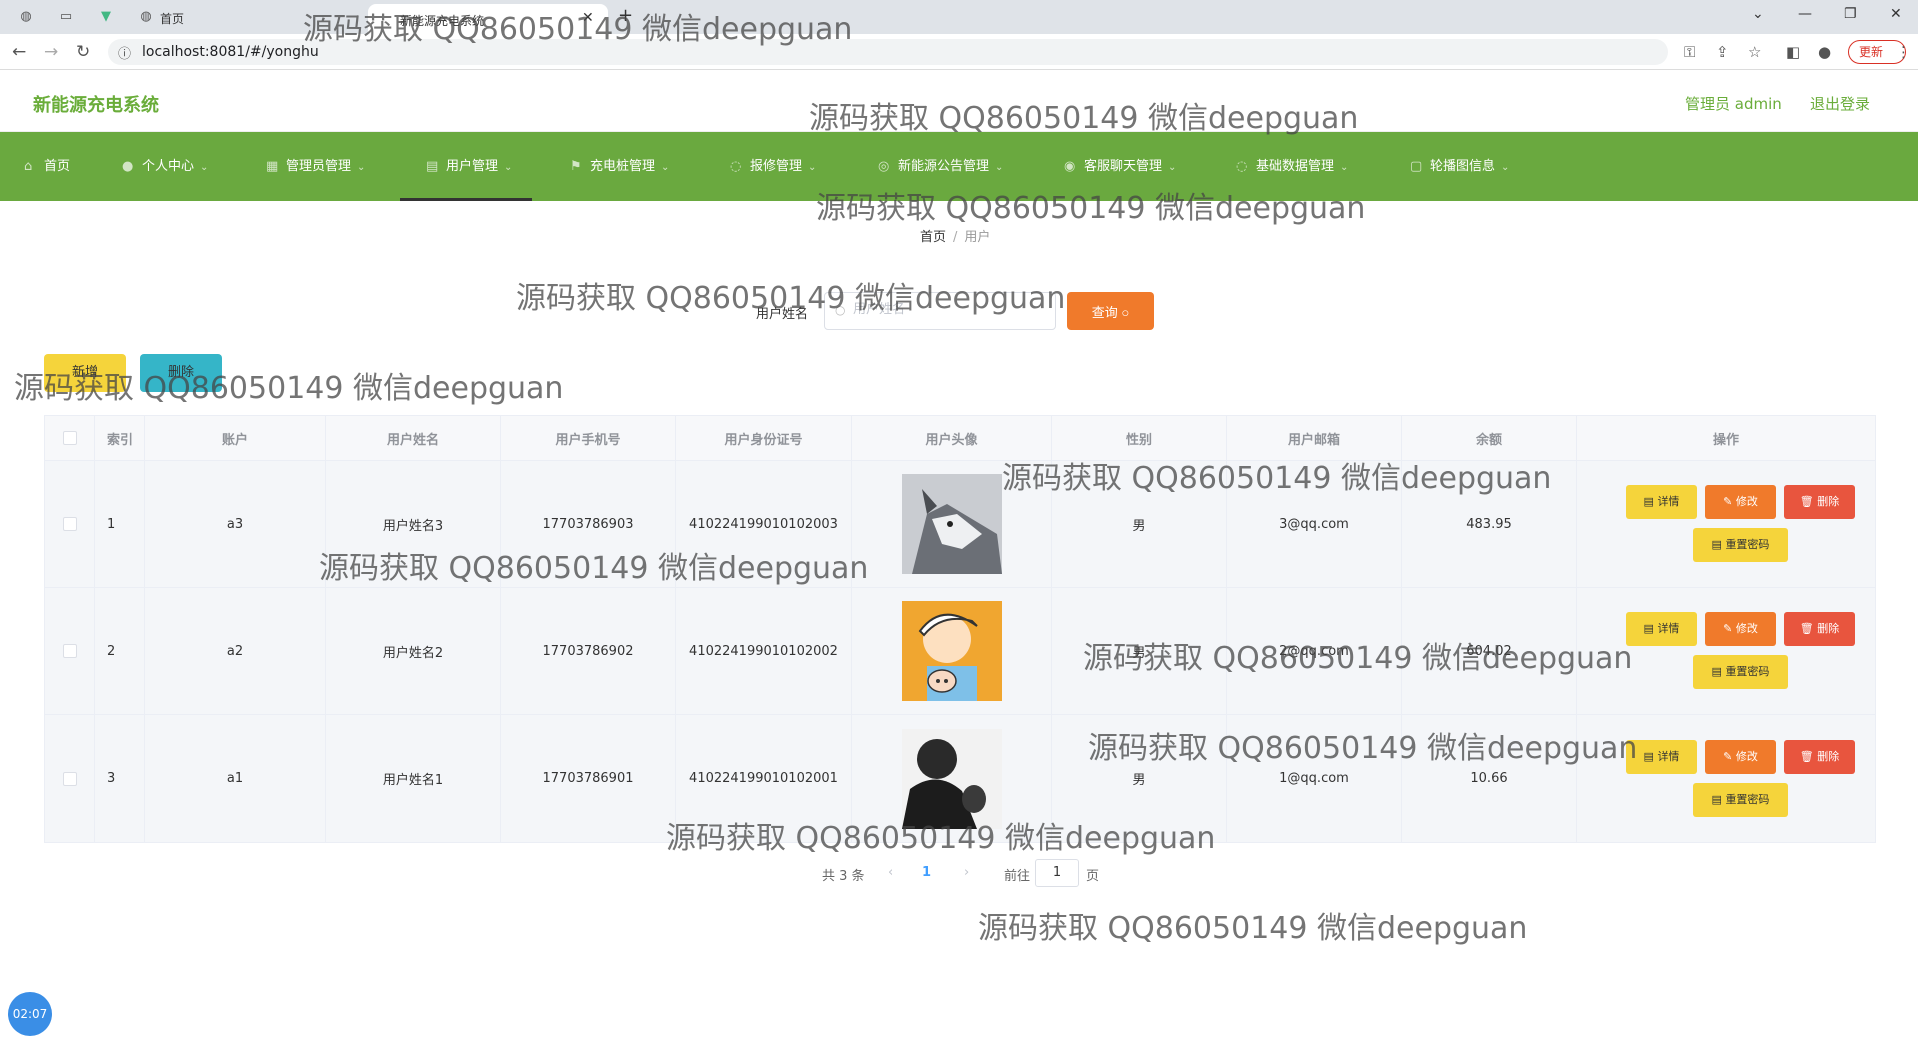 The width and height of the screenshot is (1918, 1038). I want to click on search-field: ○, so click(940, 311).